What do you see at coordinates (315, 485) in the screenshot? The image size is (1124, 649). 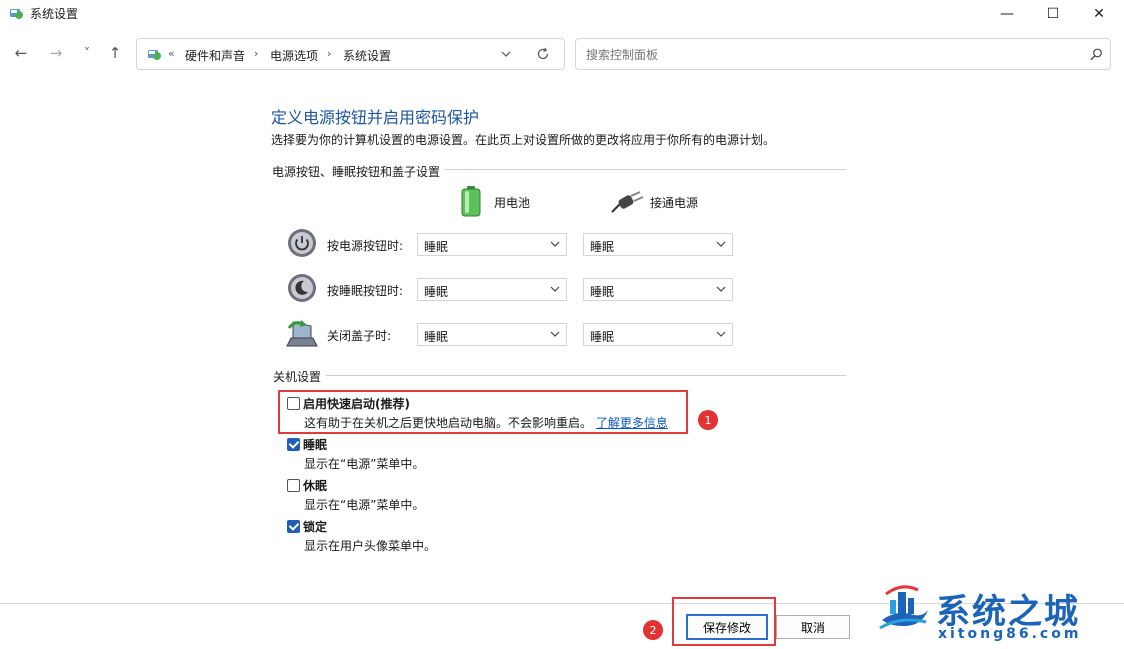 I see `hibernate-option-title: 休眠` at bounding box center [315, 485].